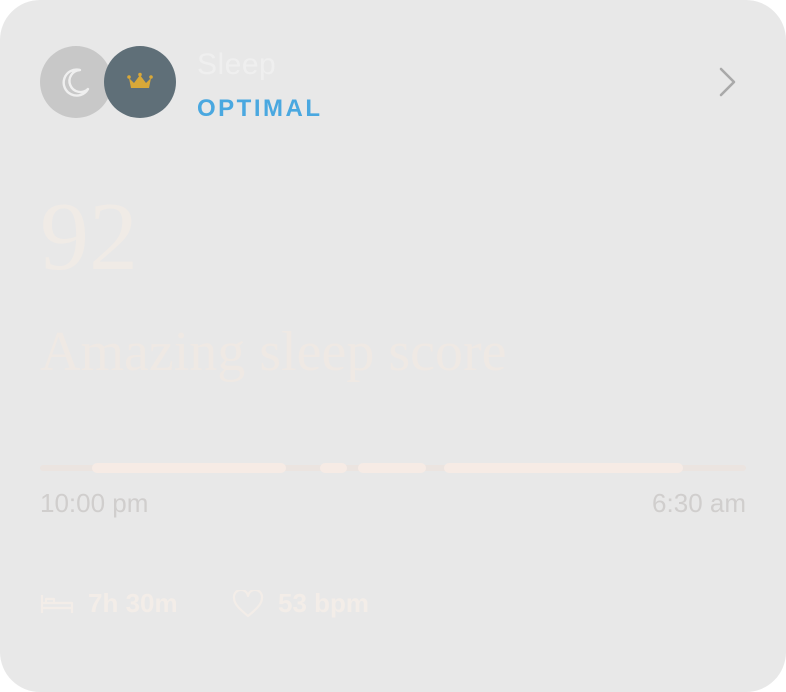  Describe the element at coordinates (728, 82) in the screenshot. I see `chevron-right-icon` at that location.